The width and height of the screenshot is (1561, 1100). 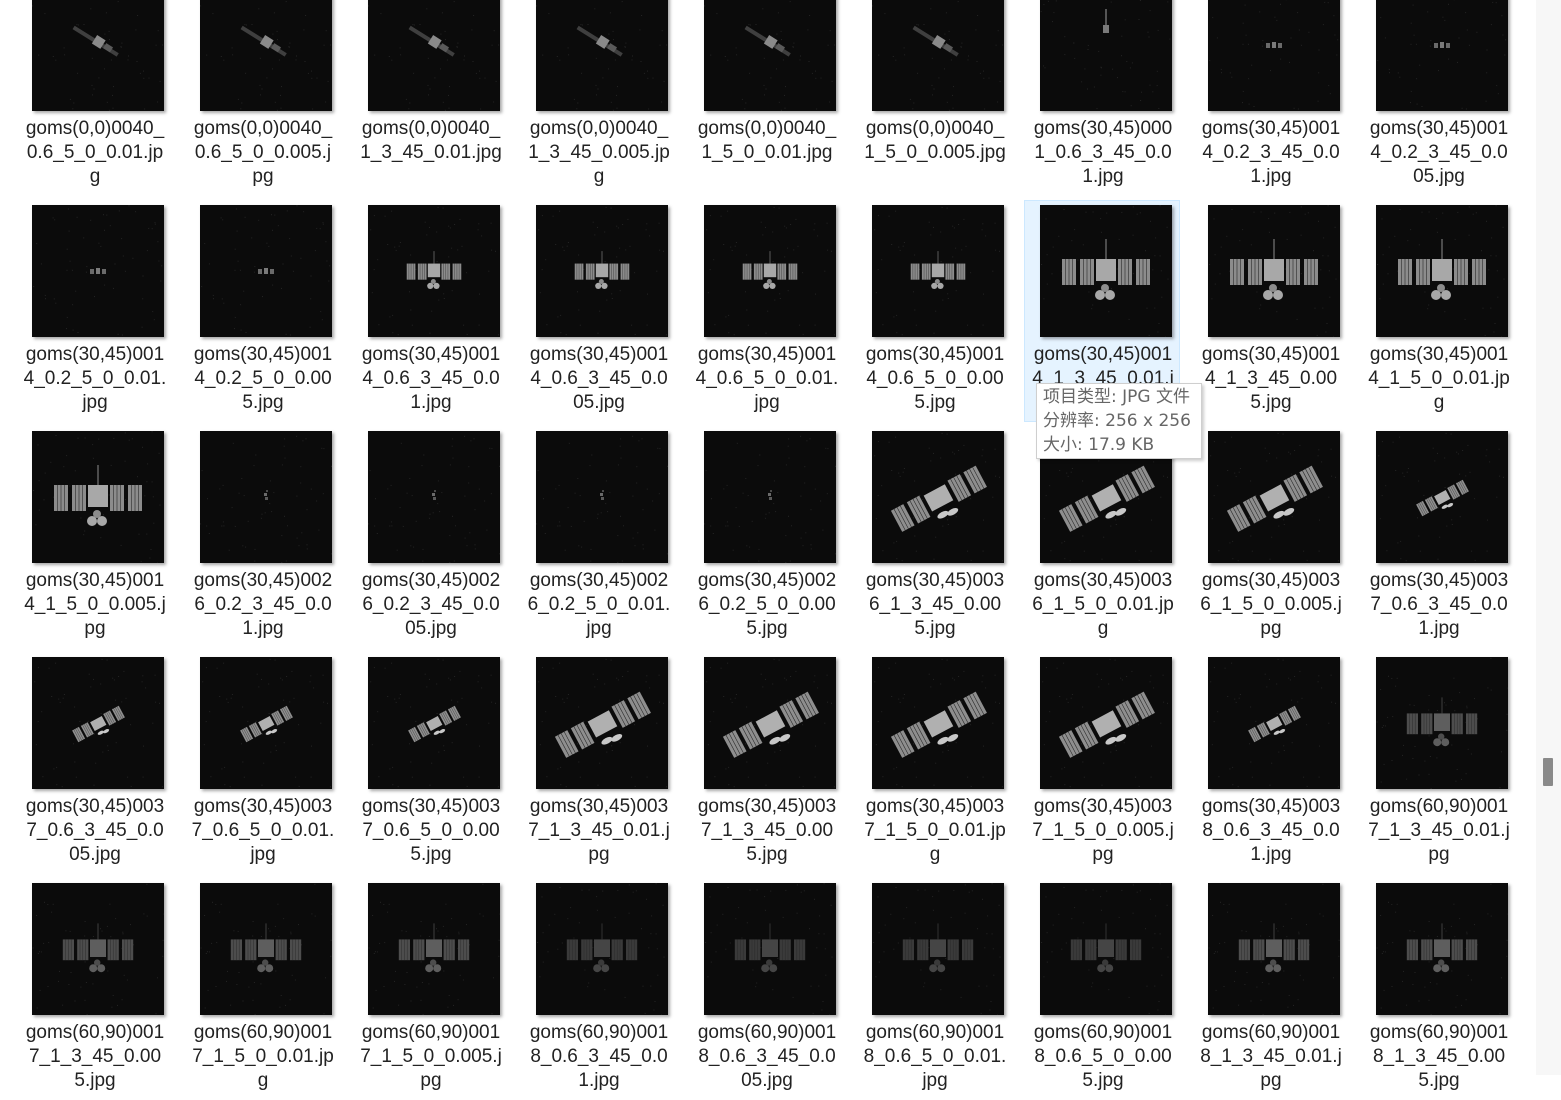 I want to click on file-item: goms(30,45)0037_1_5_0_0.01.jpg, so click(x=934, y=763).